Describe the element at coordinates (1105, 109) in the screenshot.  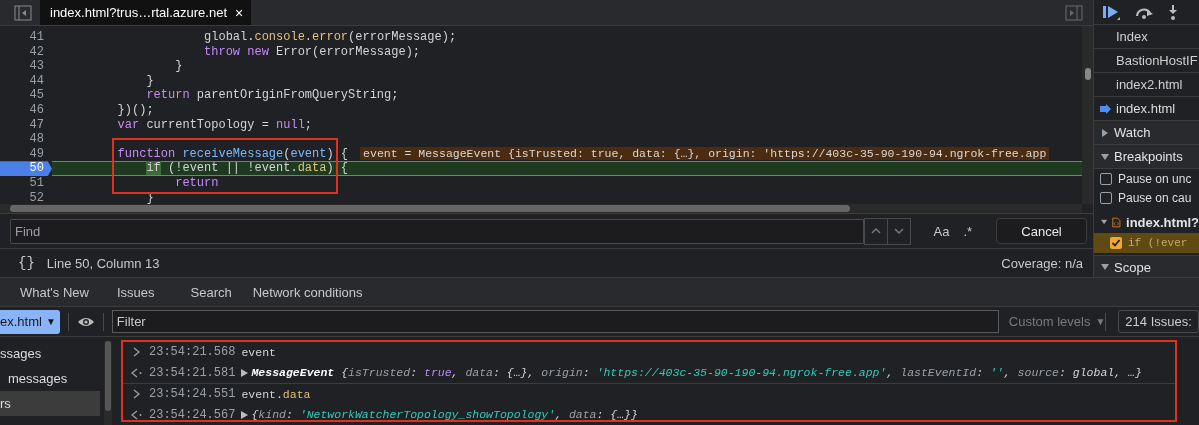
I see `arrow-icon` at that location.